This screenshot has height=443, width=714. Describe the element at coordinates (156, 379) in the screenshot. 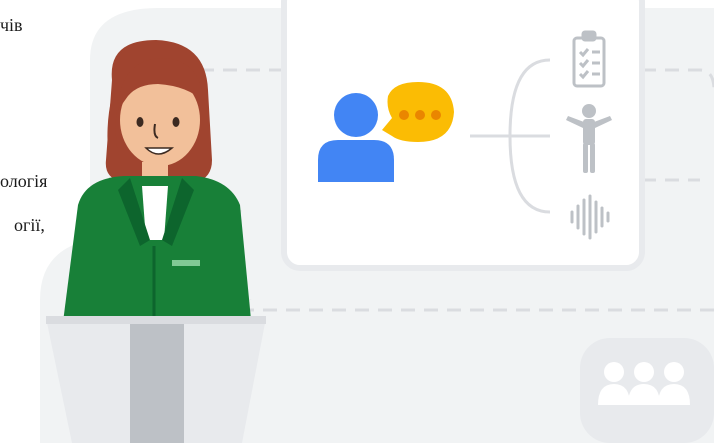

I see `podium` at that location.